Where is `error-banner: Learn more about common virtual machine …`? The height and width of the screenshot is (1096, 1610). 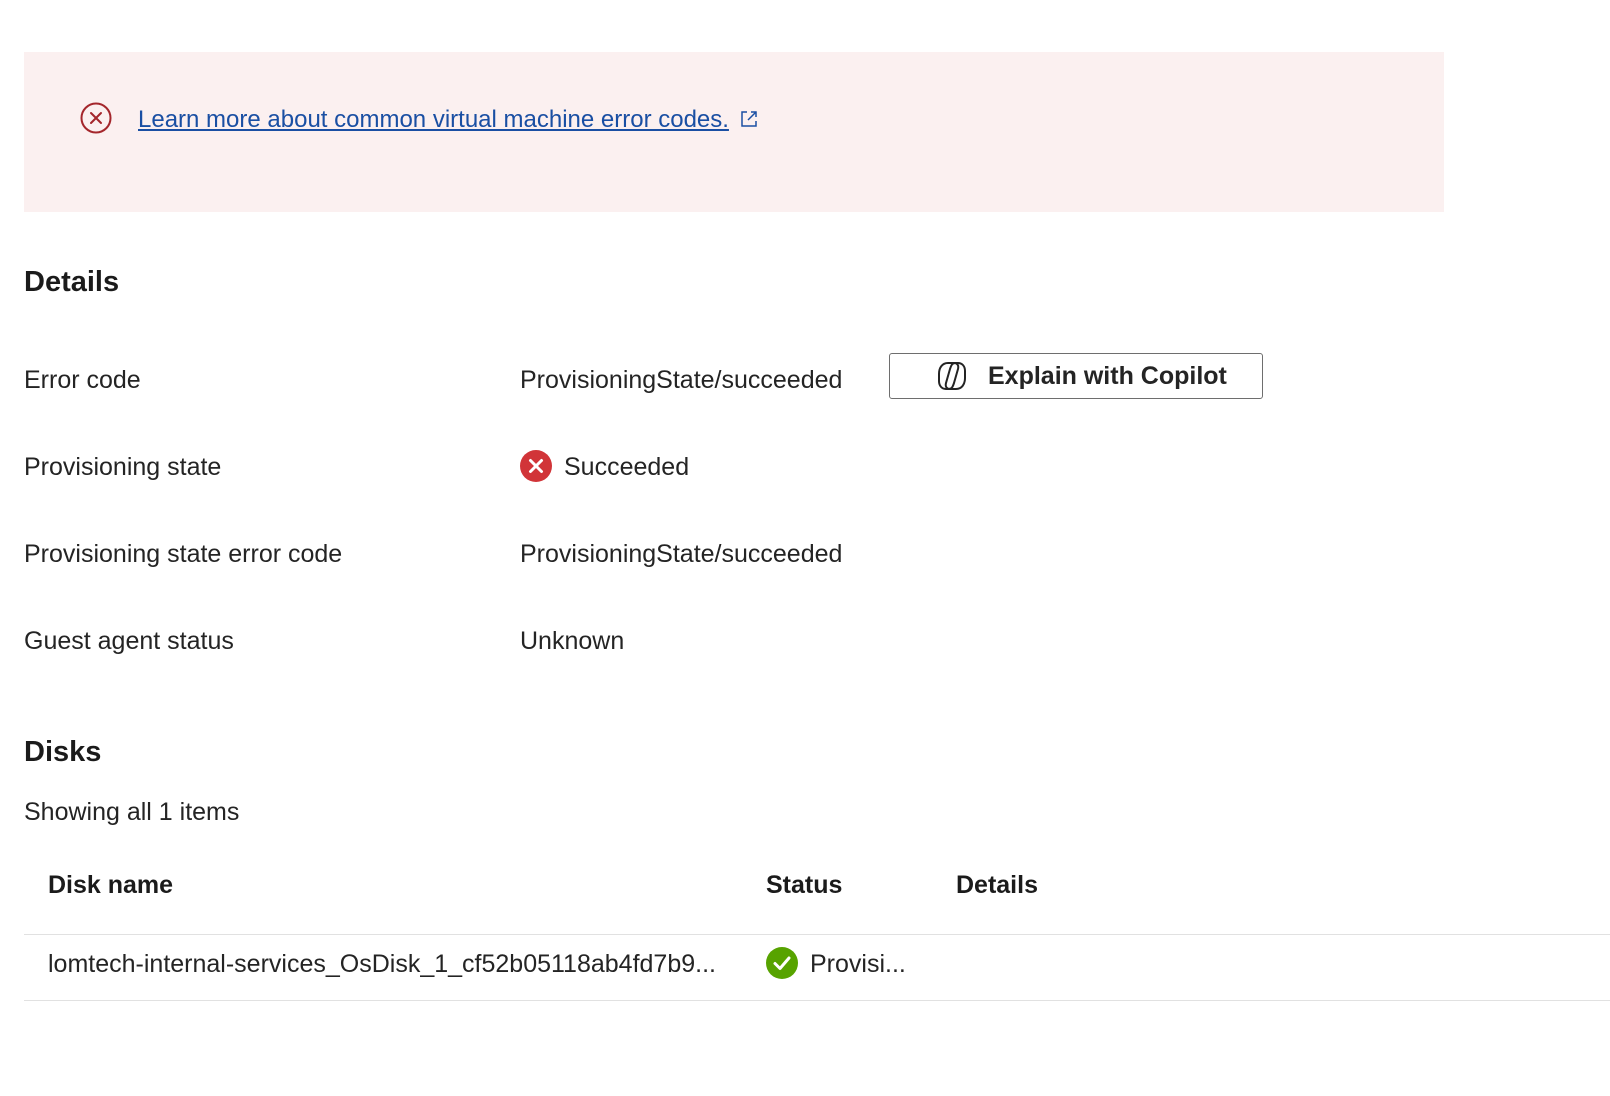 error-banner: Learn more about common virtual machine … is located at coordinates (734, 132).